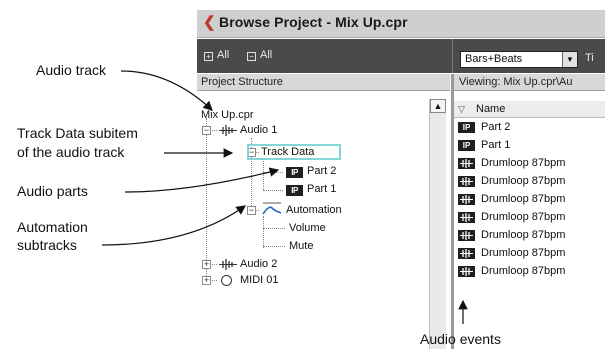 The height and width of the screenshot is (349, 605). Describe the element at coordinates (202, 180) in the screenshot. I see `arrow-audio-parts` at that location.